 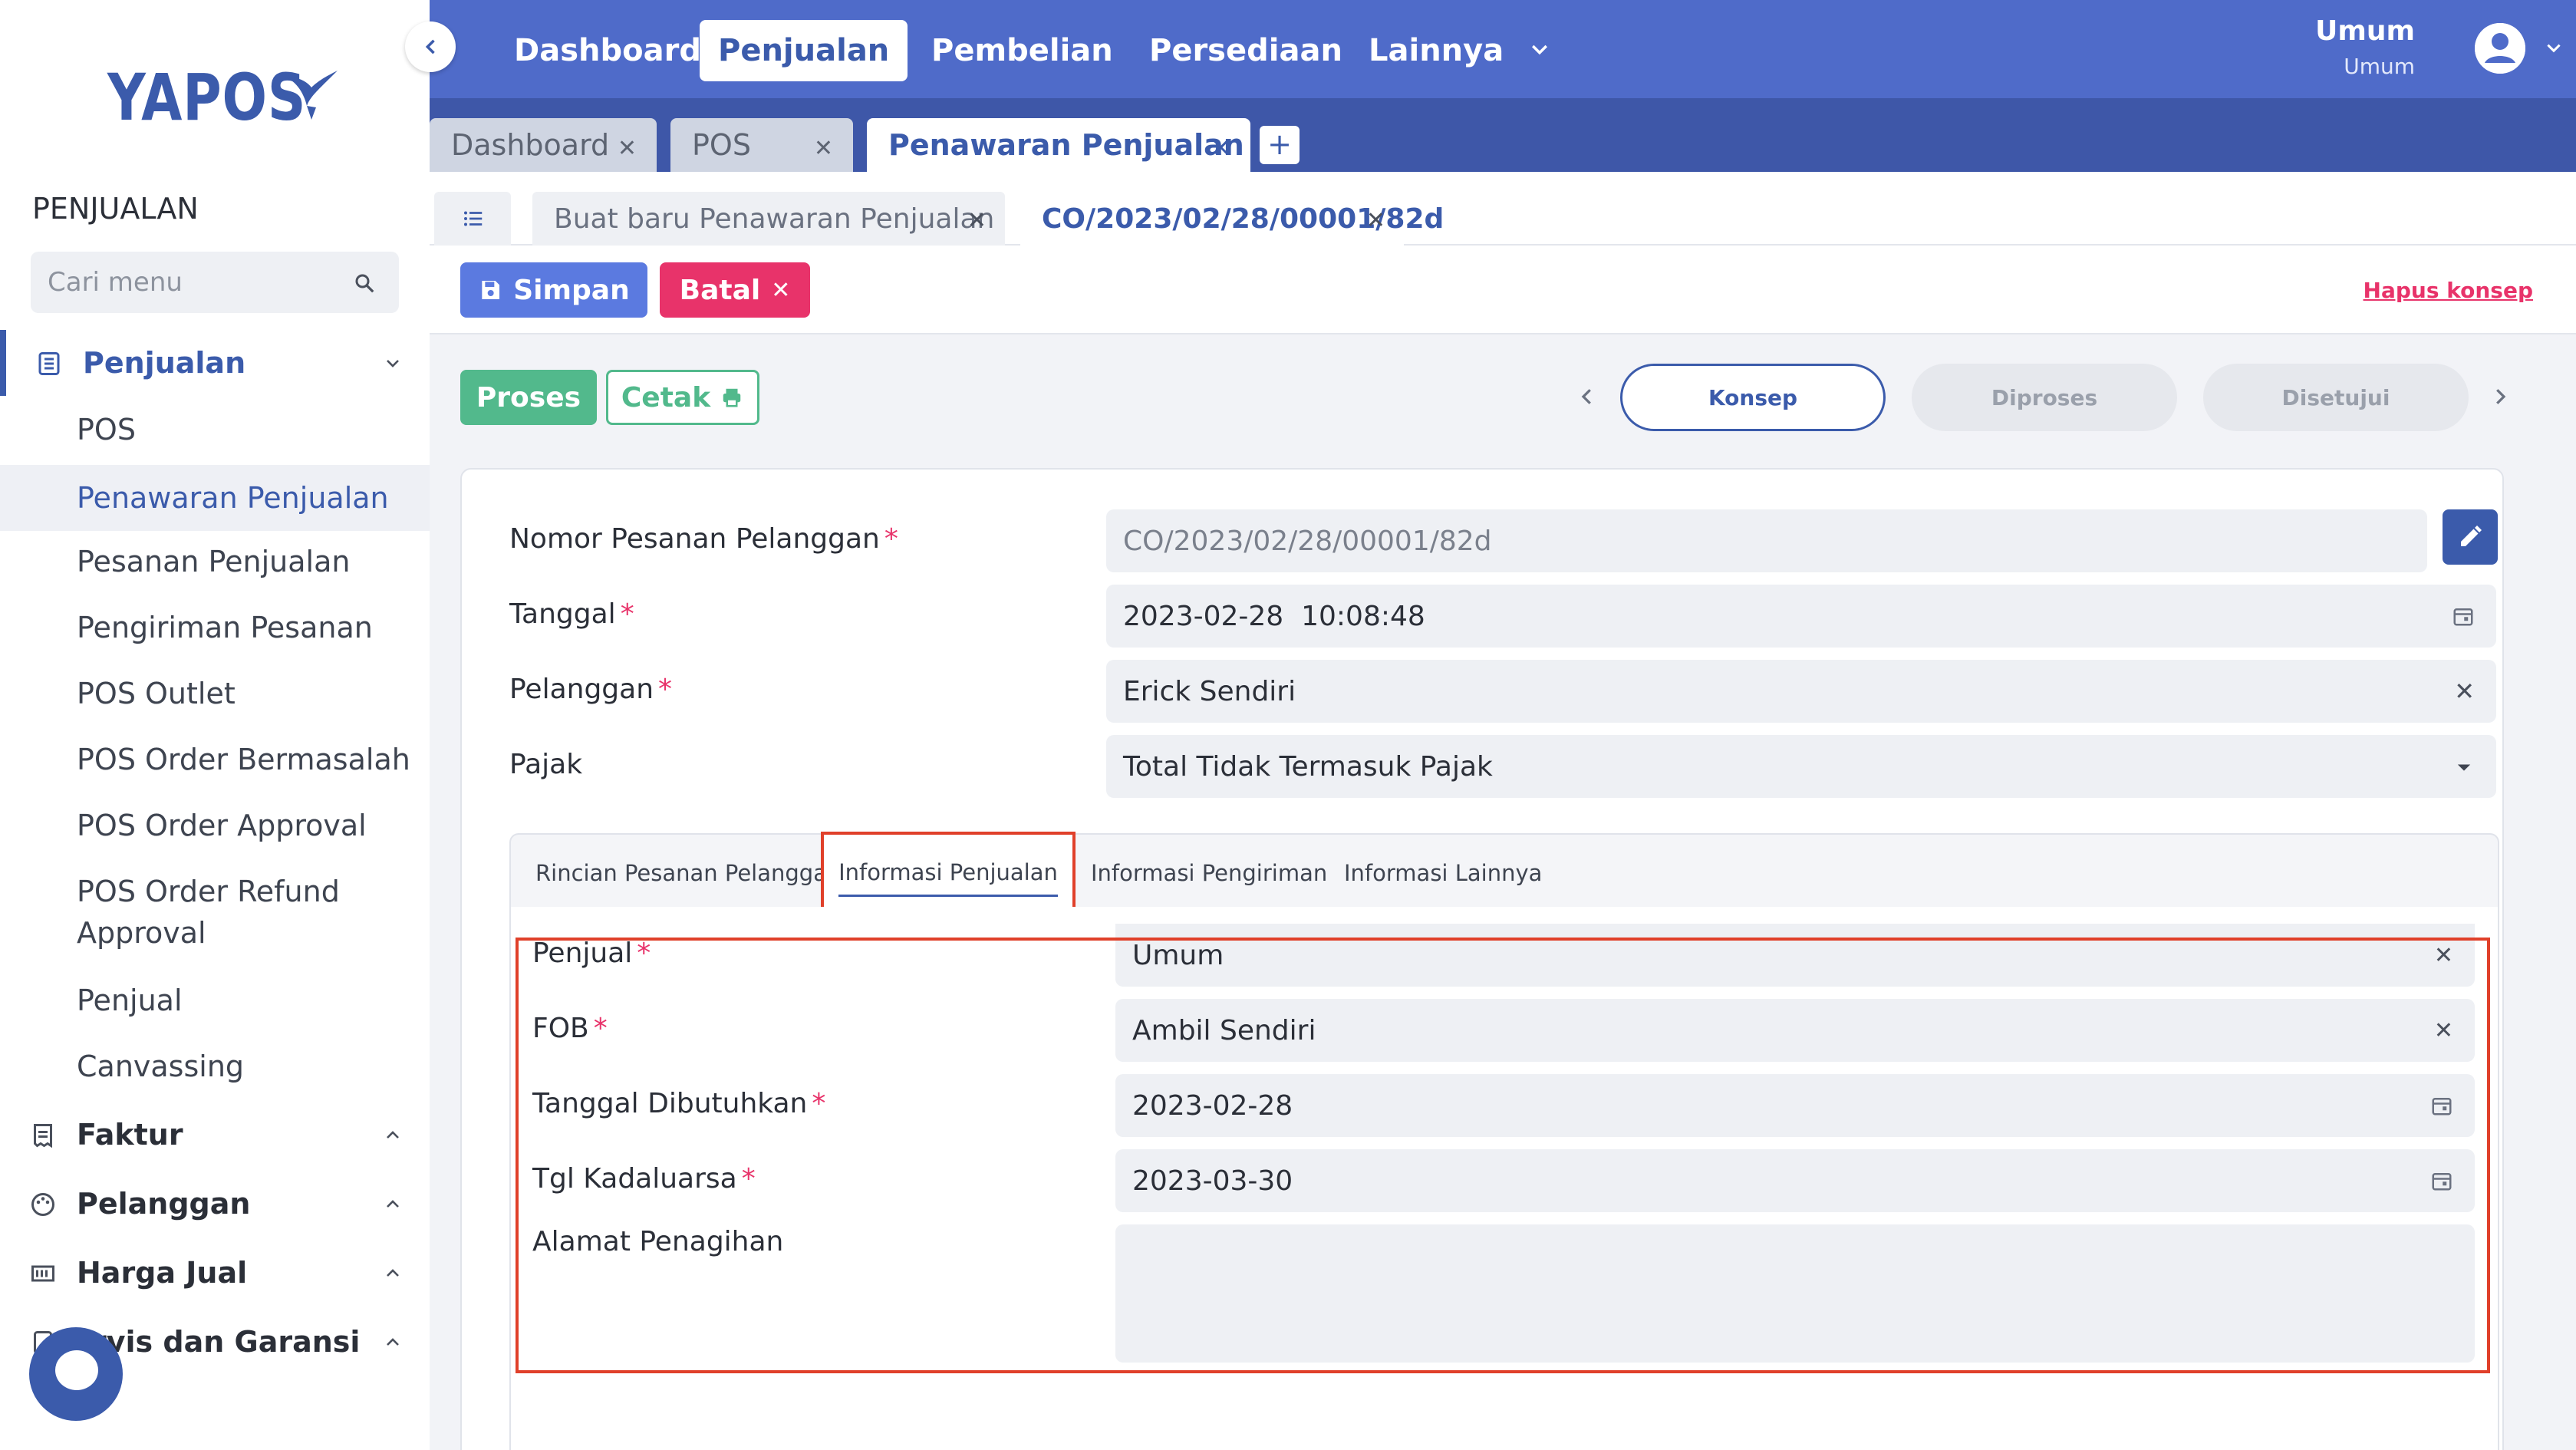 What do you see at coordinates (491, 290) in the screenshot?
I see `floppy-icon` at bounding box center [491, 290].